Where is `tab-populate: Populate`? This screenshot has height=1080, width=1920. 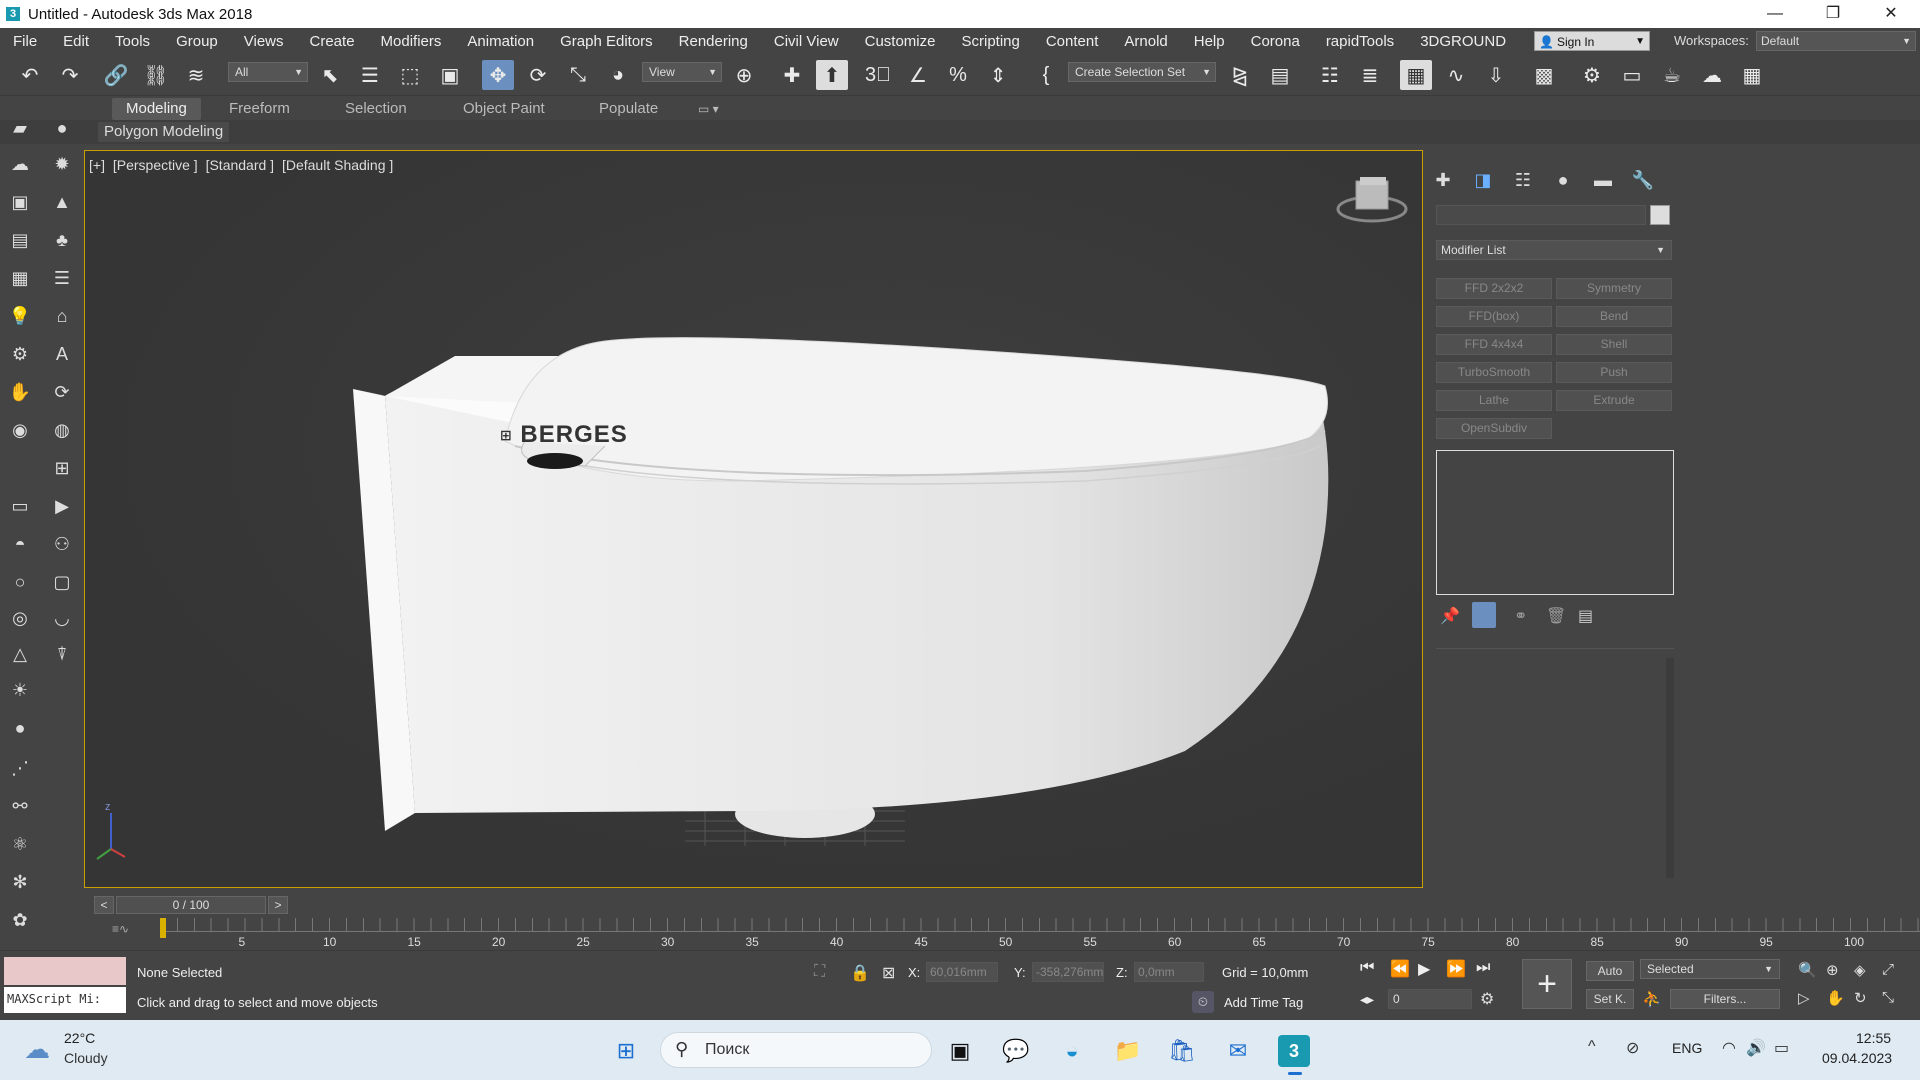
tab-populate: Populate is located at coordinates (628, 109).